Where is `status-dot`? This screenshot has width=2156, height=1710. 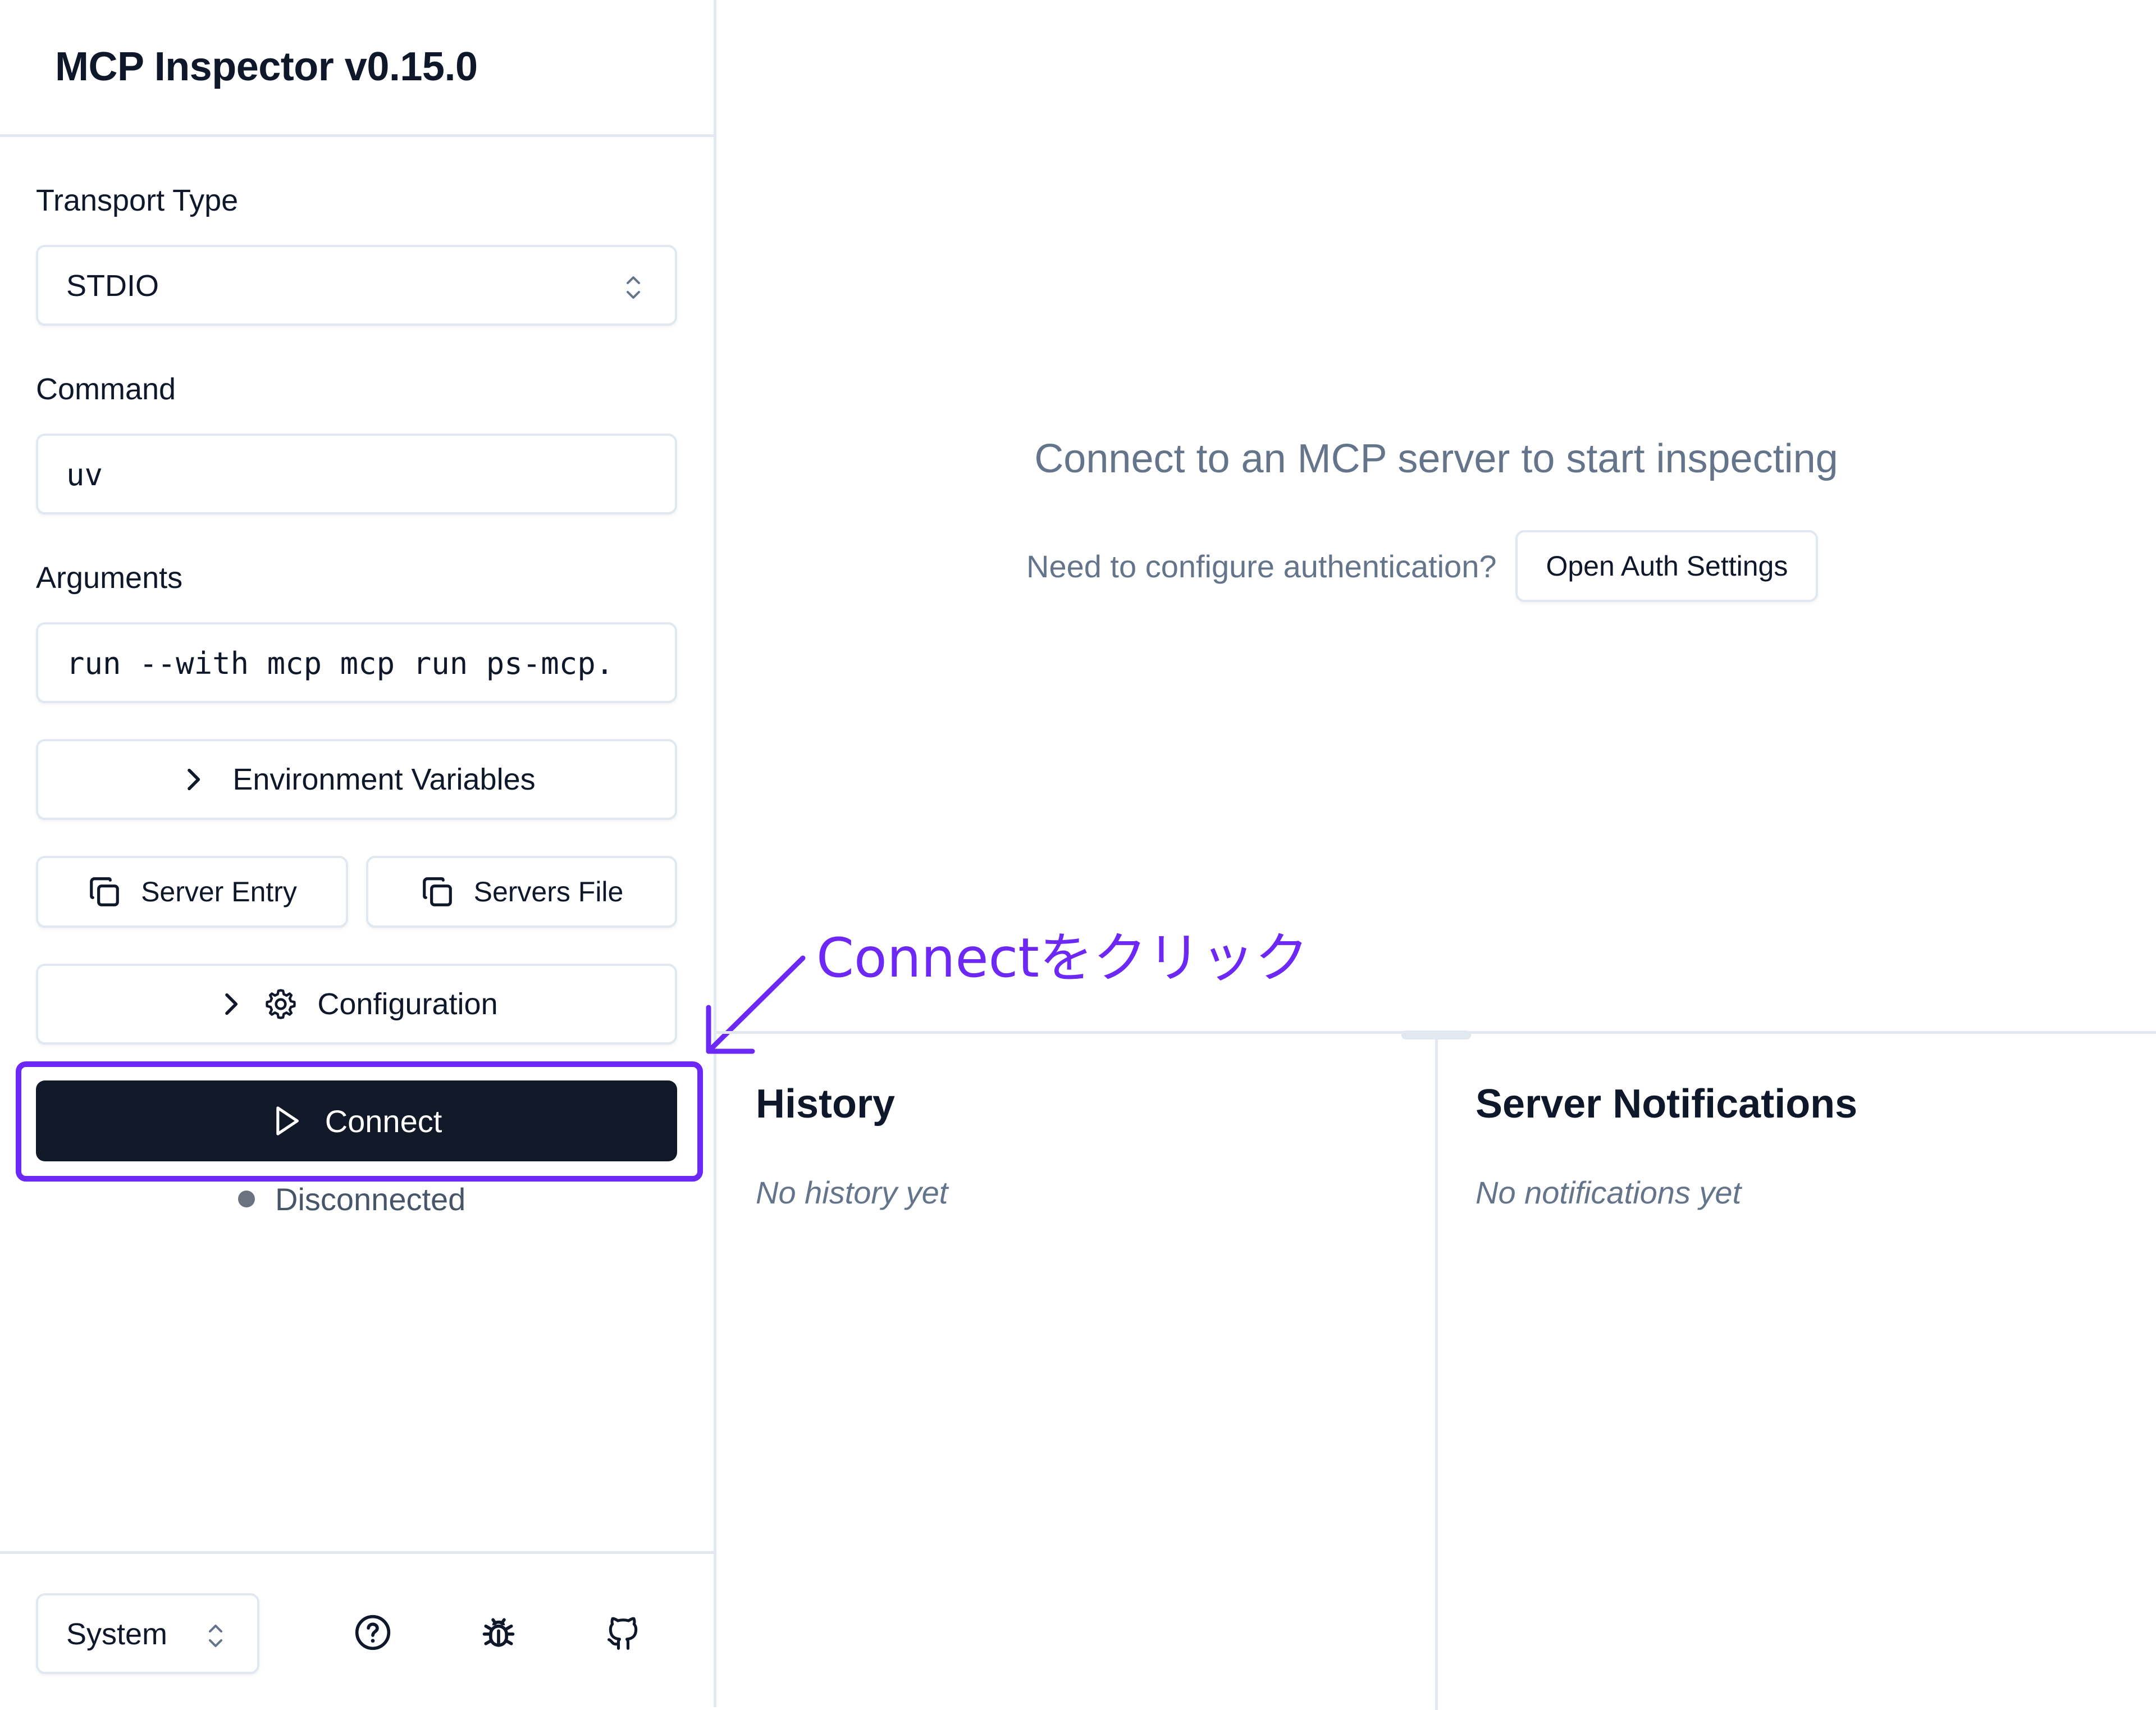
status-dot is located at coordinates (246, 1199).